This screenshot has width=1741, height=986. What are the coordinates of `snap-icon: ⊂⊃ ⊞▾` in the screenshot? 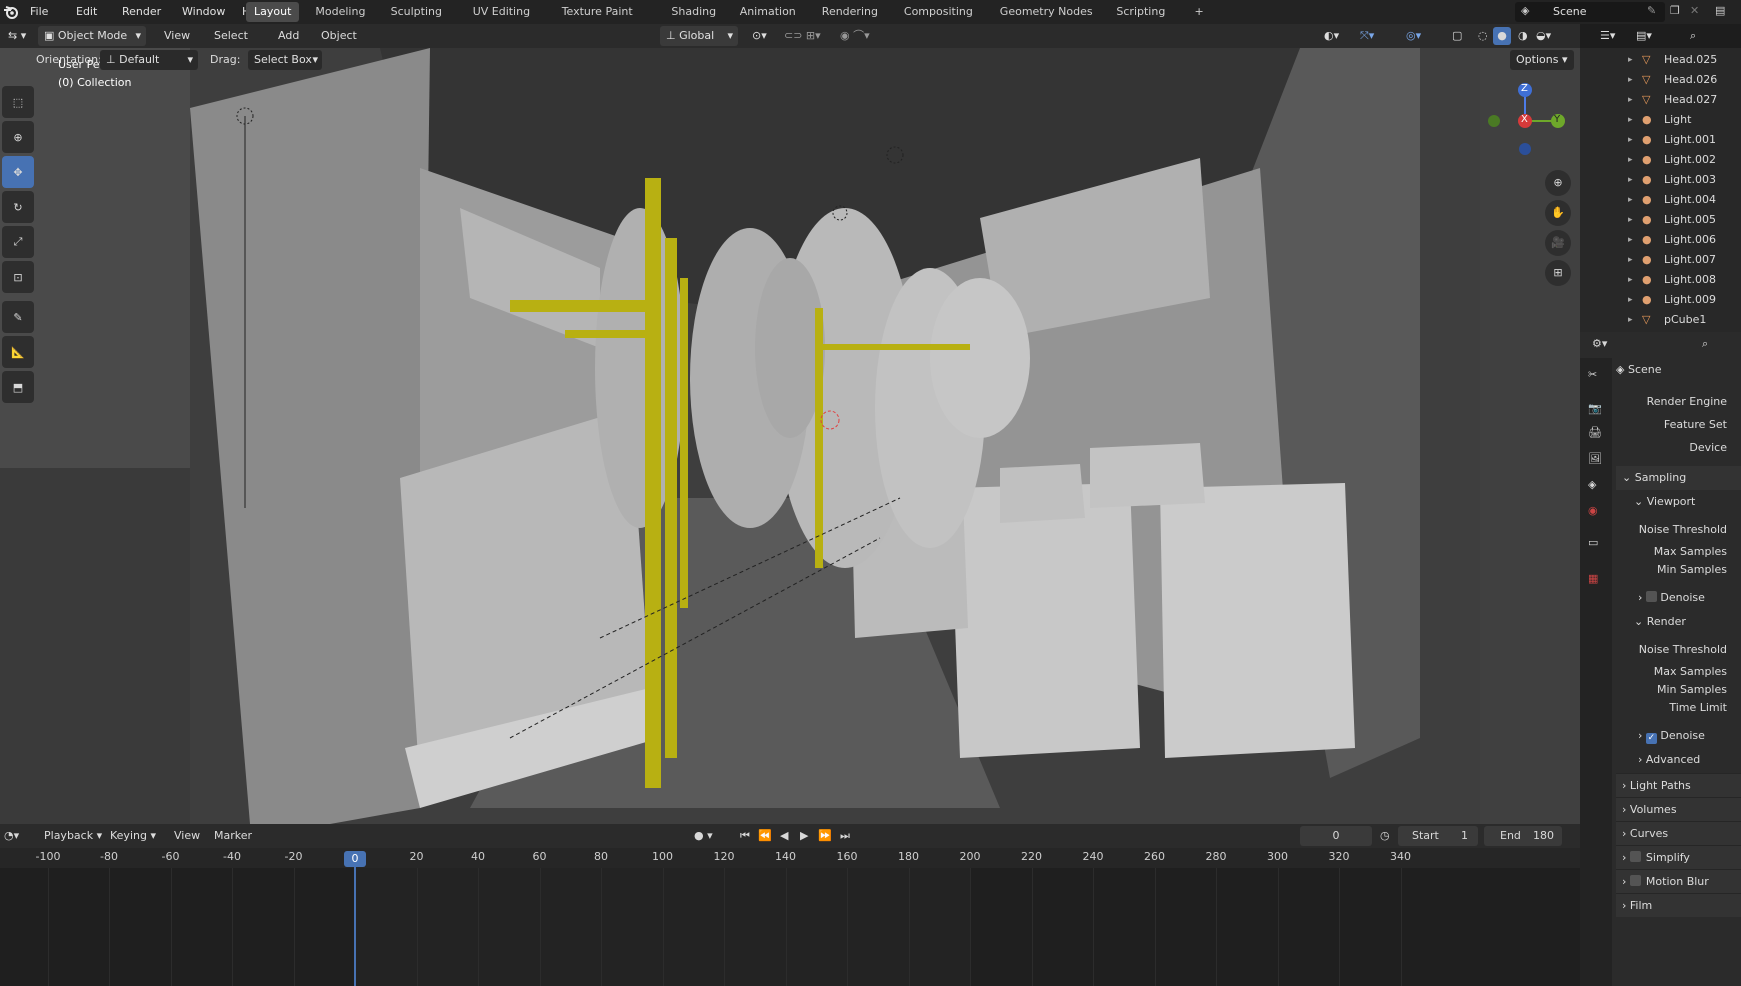 It's located at (802, 36).